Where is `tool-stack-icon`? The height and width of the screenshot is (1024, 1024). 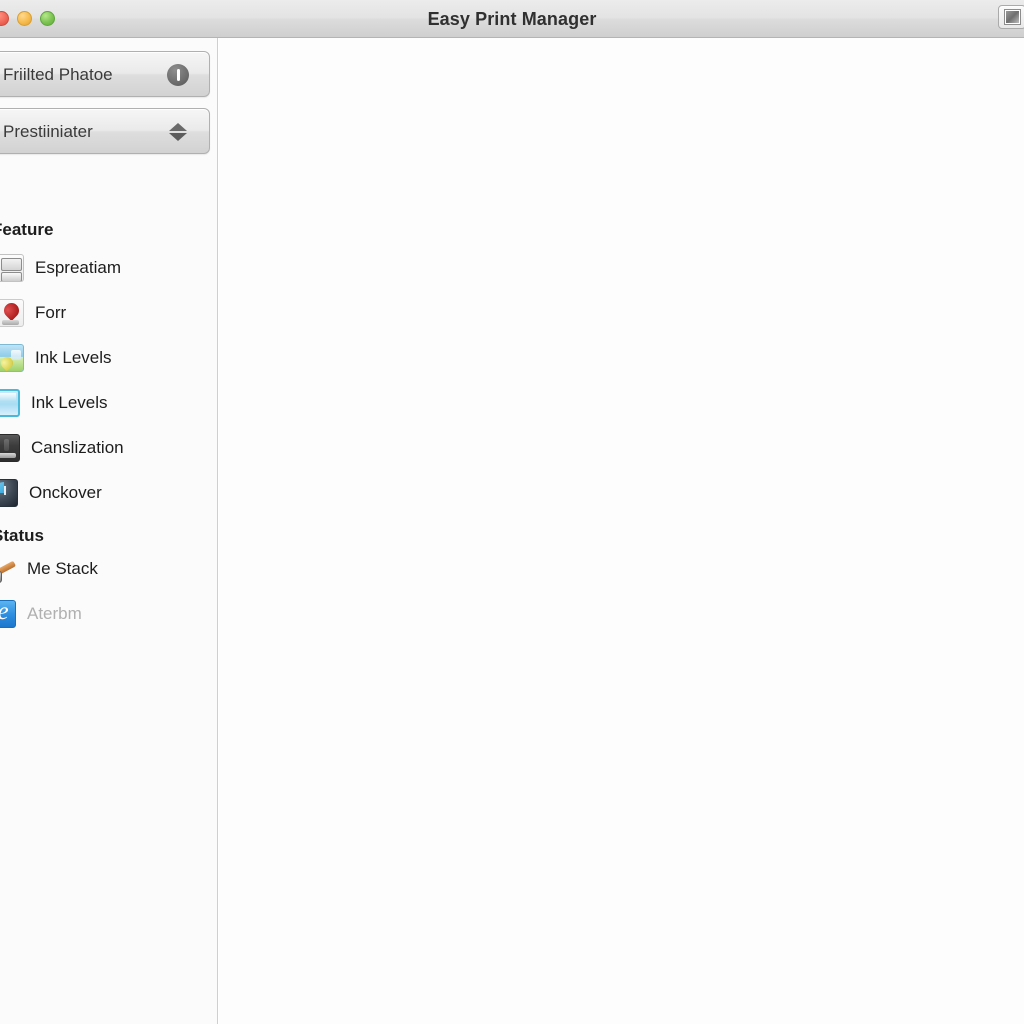 tool-stack-icon is located at coordinates (8, 569).